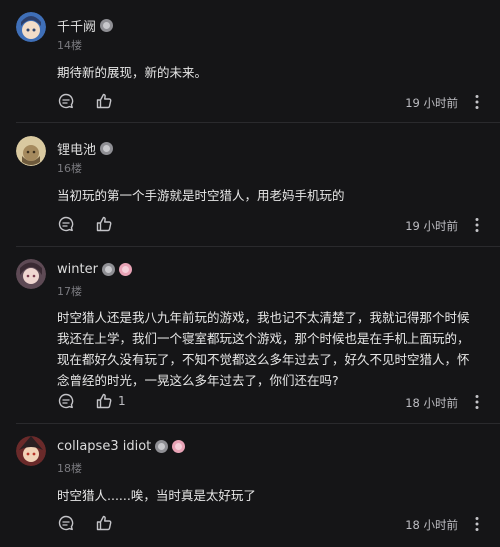 The image size is (500, 547). Describe the element at coordinates (132, 72) in the screenshot. I see `comment-text: 期待新的展现，新的未来。` at that location.